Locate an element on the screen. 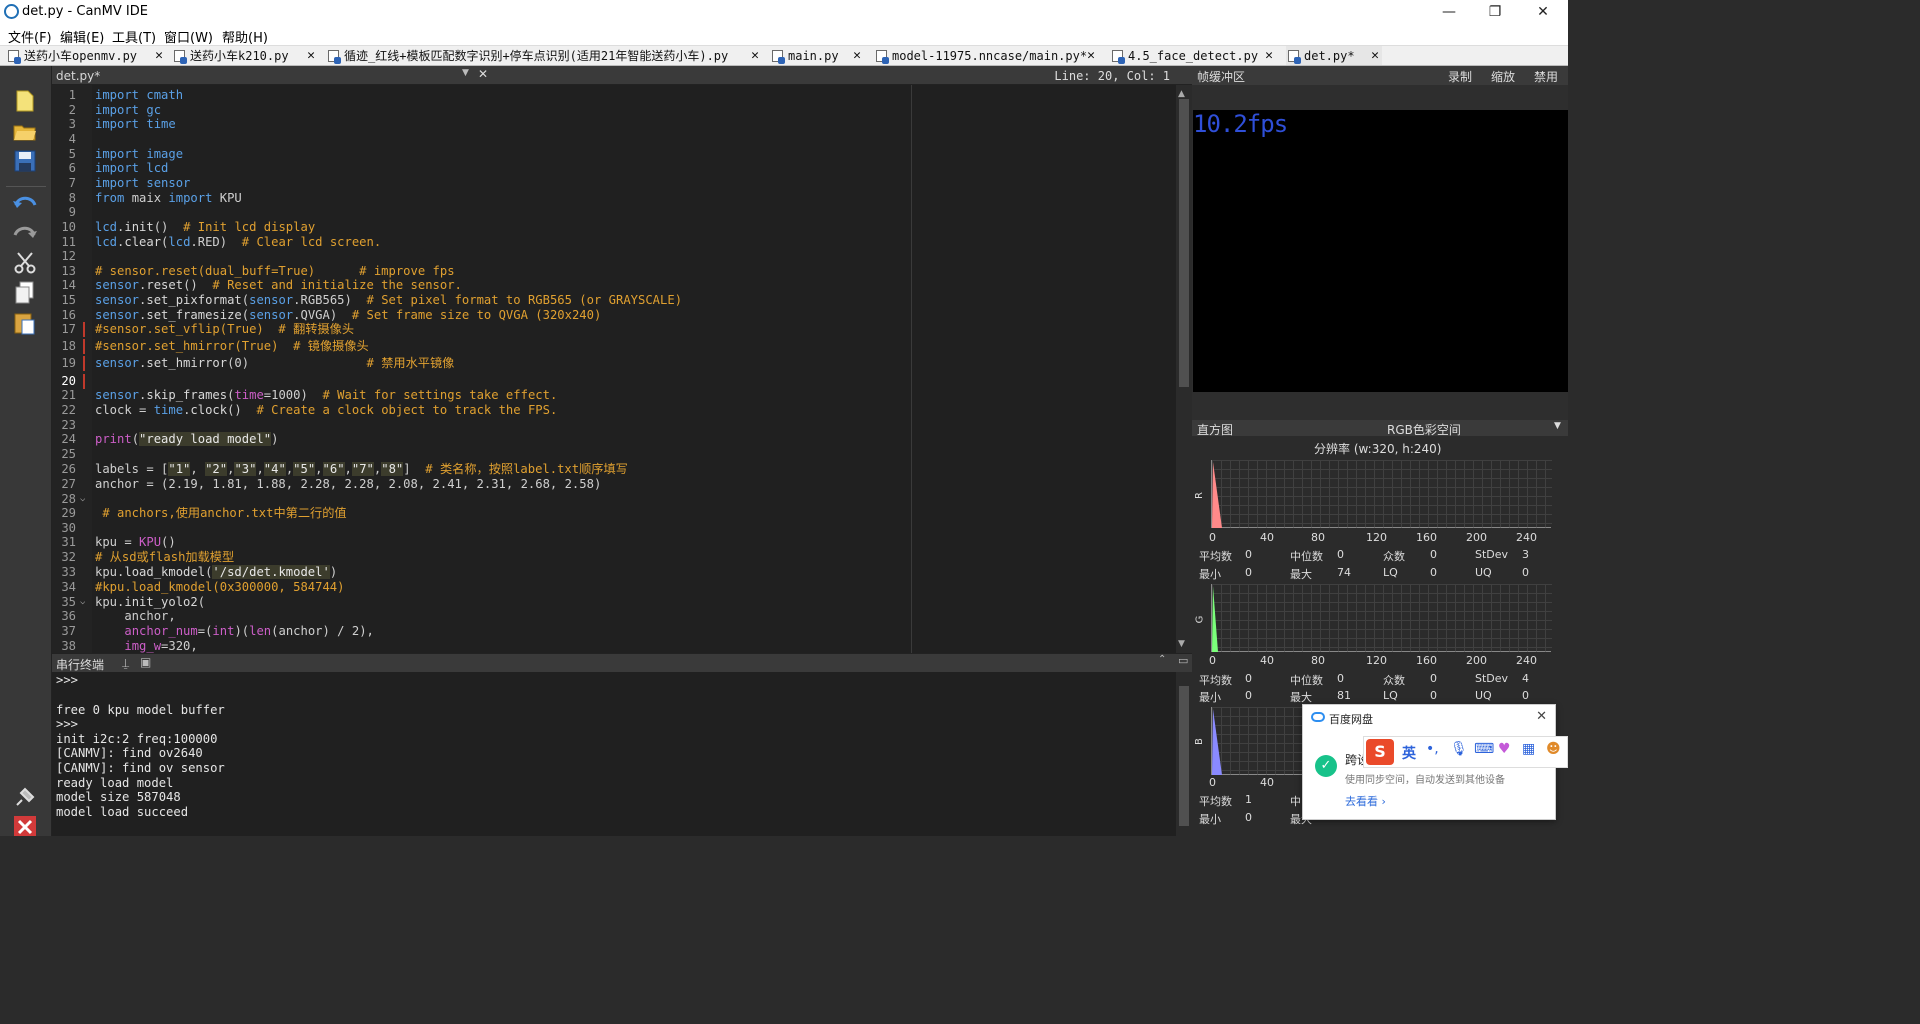 Image resolution: width=1920 pixels, height=1024 pixels. code-line: 2 import gc is located at coordinates (614, 110).